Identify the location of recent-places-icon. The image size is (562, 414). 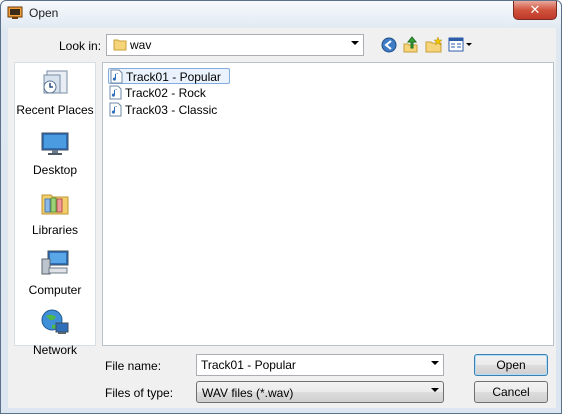
(55, 83).